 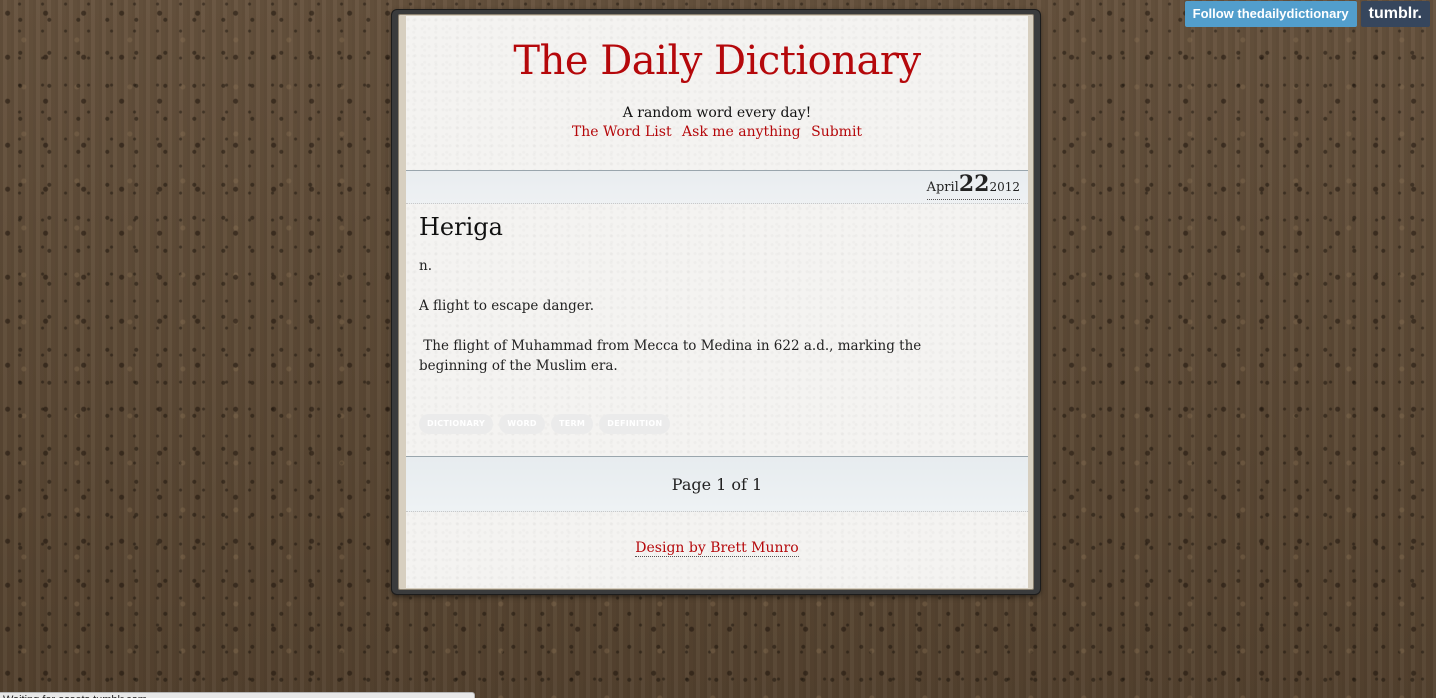 What do you see at coordinates (942, 187) in the screenshot?
I see `post-date-month: April` at bounding box center [942, 187].